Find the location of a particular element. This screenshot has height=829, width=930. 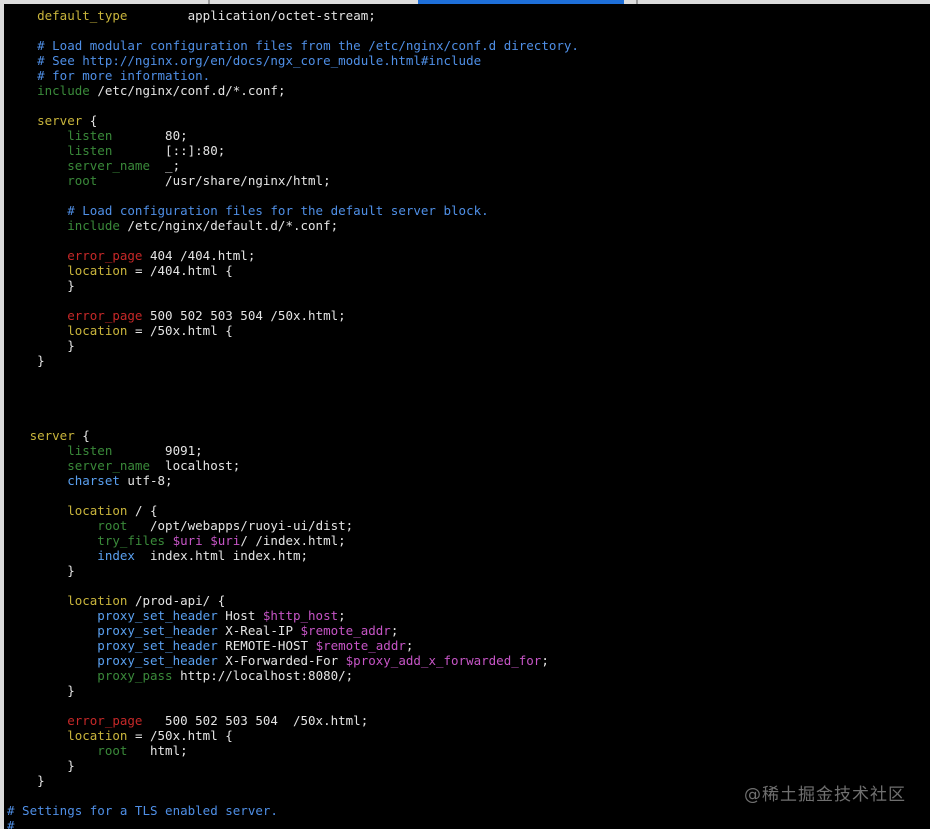

window-left-border is located at coordinates (2, 416).